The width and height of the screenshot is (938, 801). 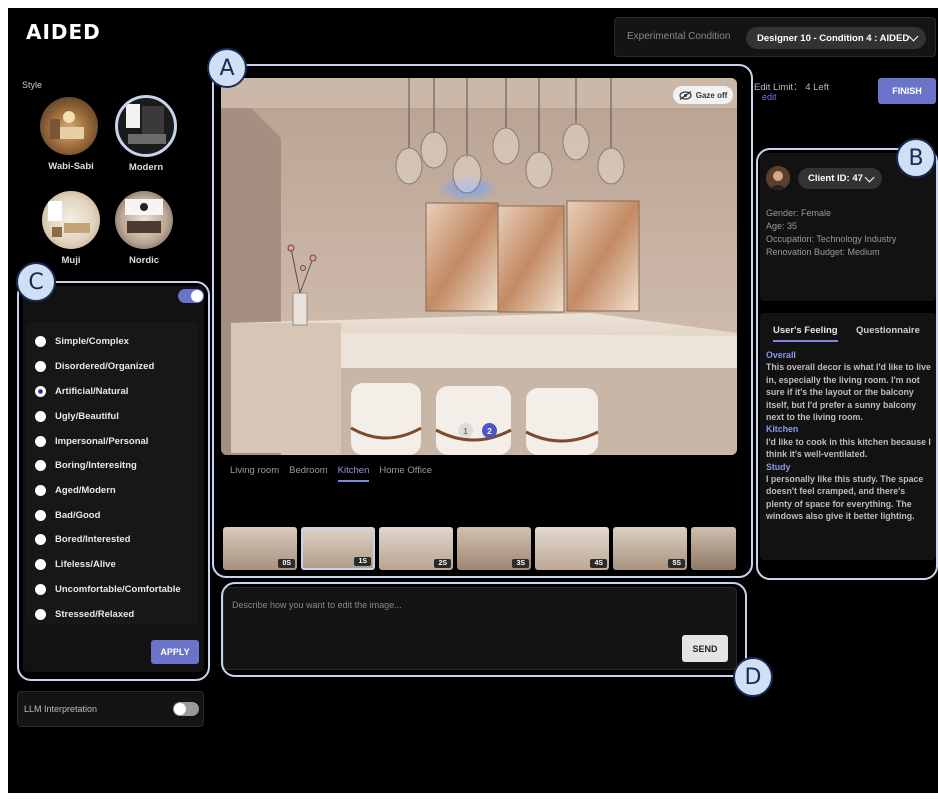 What do you see at coordinates (831, 239) in the screenshot?
I see `client-occupation: Occupation: Technology Industry` at bounding box center [831, 239].